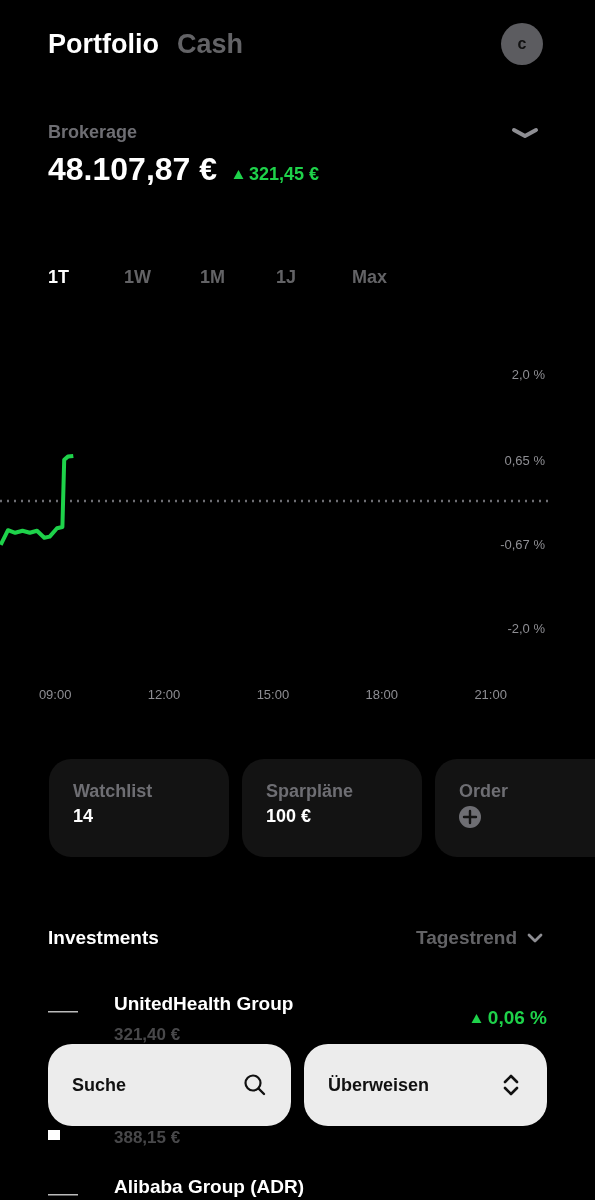 The width and height of the screenshot is (595, 1200). Describe the element at coordinates (238, 279) in the screenshot. I see `period-tab: 1M` at that location.